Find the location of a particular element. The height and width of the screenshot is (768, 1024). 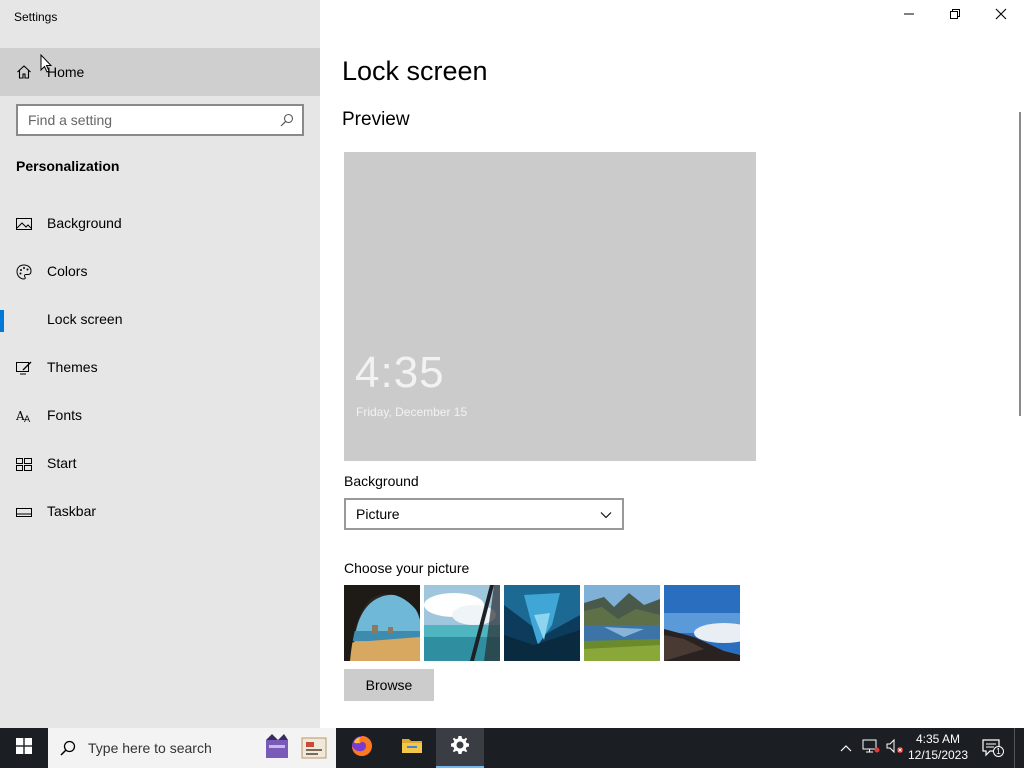

sidebar-item-label: Lock screen is located at coordinates (85, 319).